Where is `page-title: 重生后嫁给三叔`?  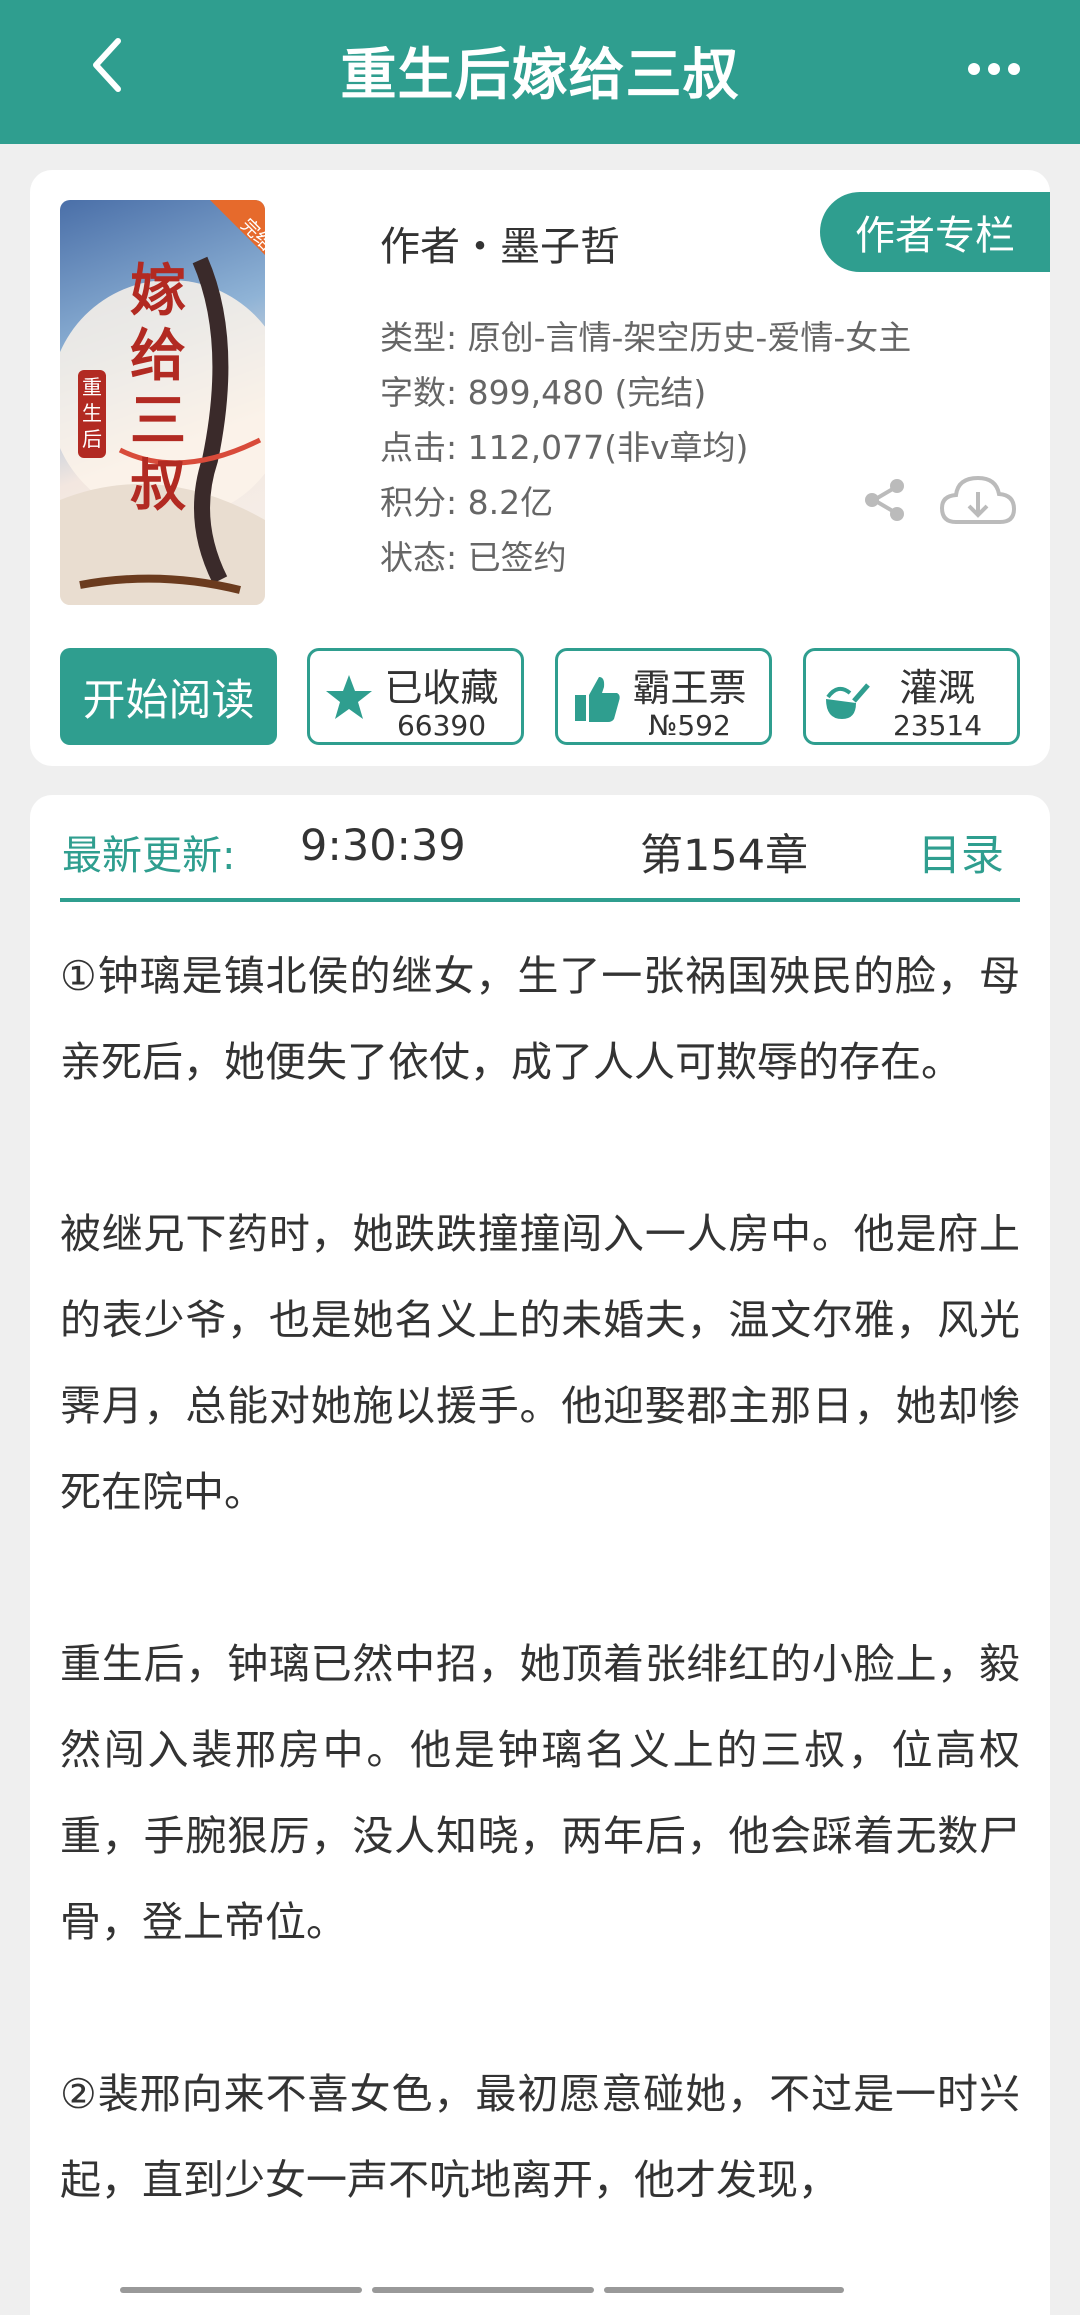
page-title: 重生后嫁给三叔 is located at coordinates (540, 75).